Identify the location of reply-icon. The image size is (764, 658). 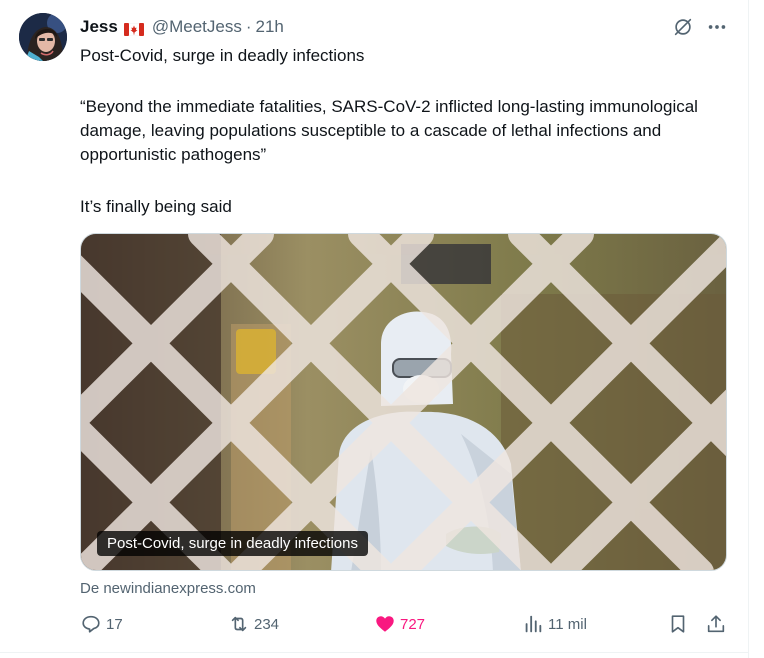
(91, 624).